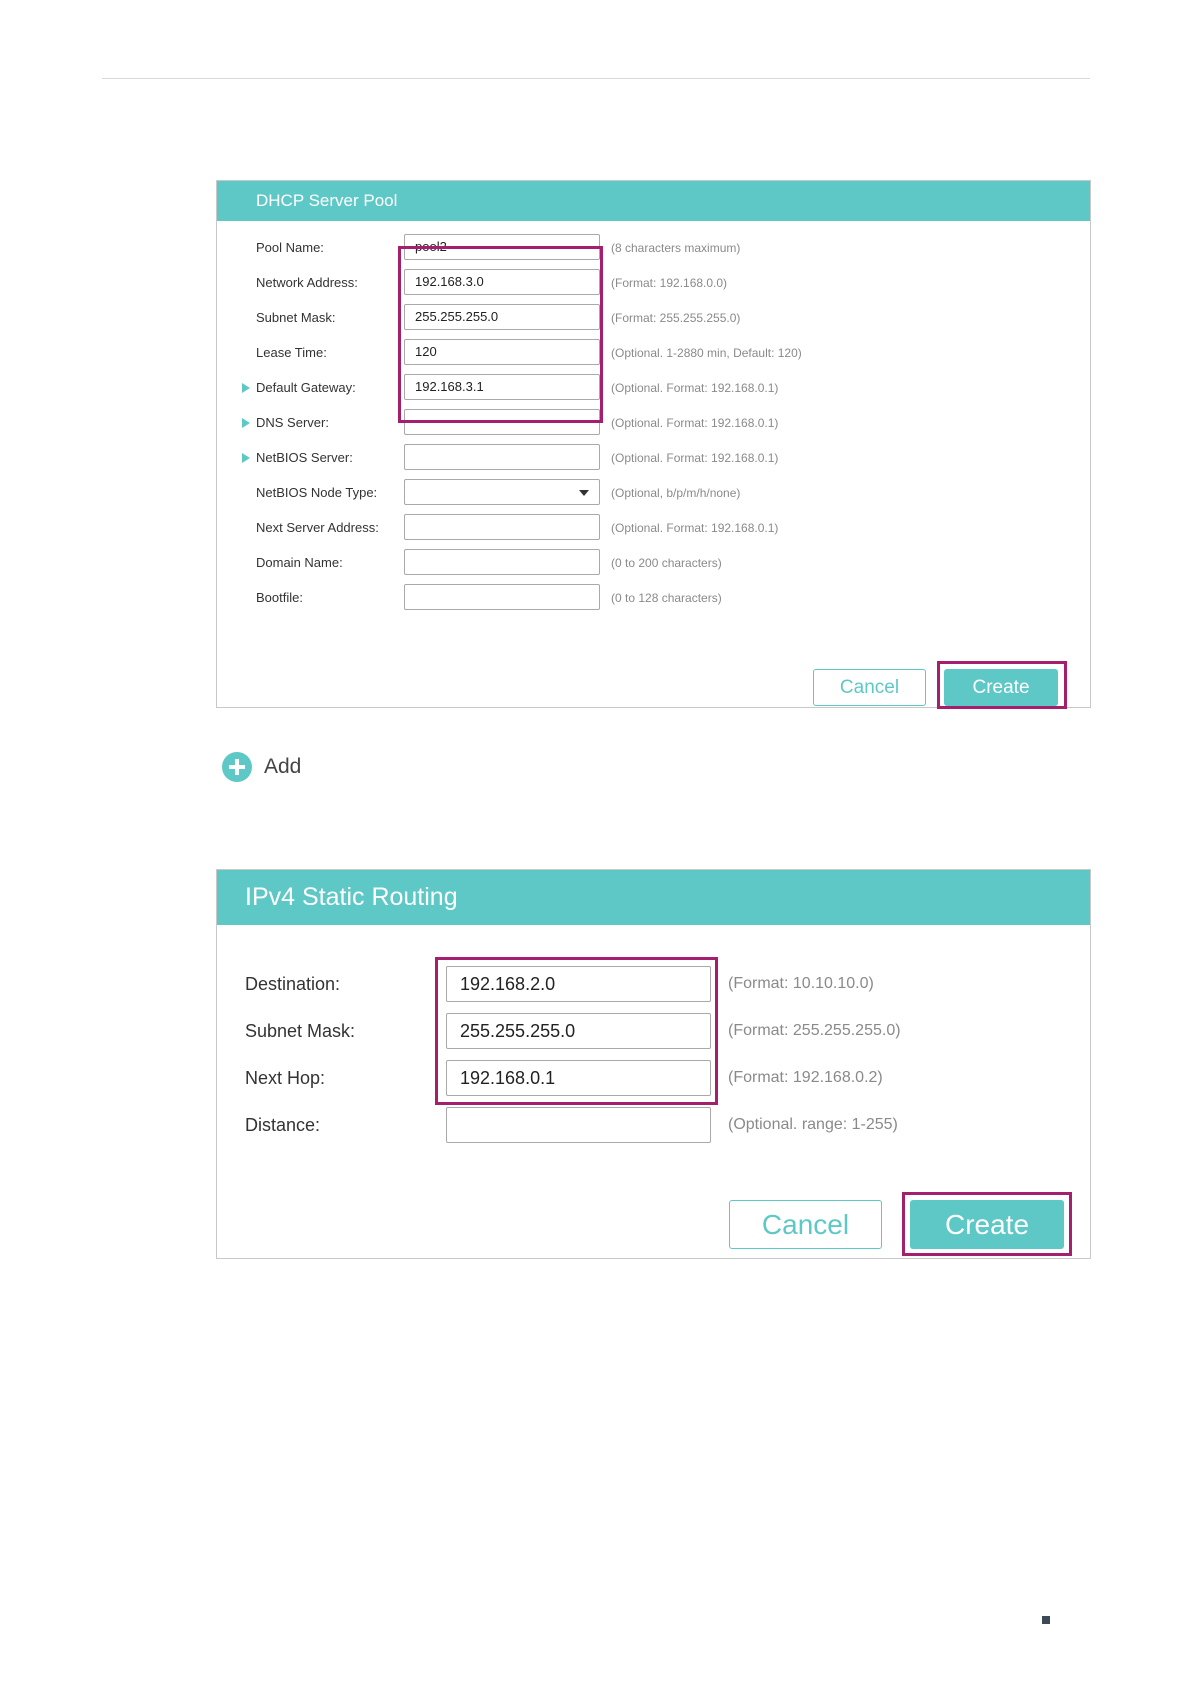 The width and height of the screenshot is (1191, 1684). What do you see at coordinates (653, 897) in the screenshot?
I see `routing-panel-title: IPv4 Static Routing` at bounding box center [653, 897].